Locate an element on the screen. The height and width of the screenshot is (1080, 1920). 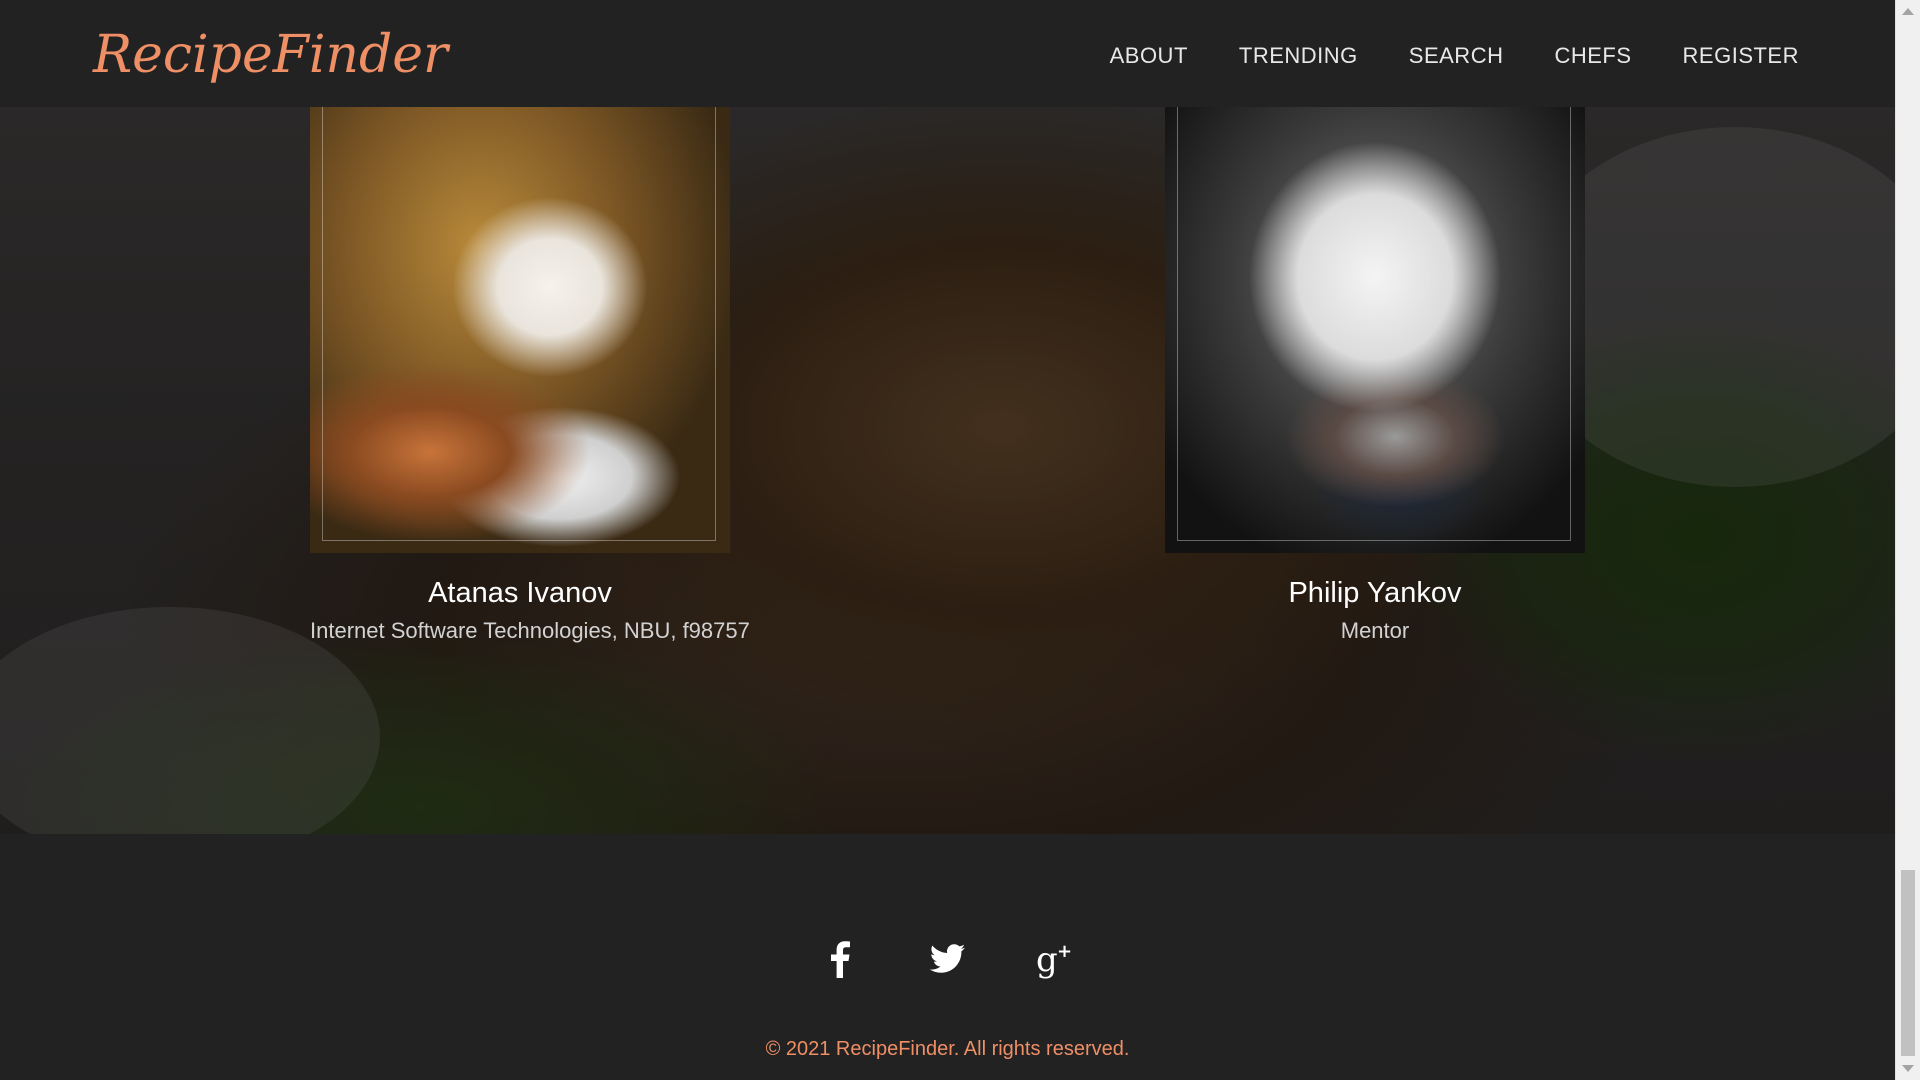
chef-name: Atanas Ivanov is located at coordinates (520, 593).